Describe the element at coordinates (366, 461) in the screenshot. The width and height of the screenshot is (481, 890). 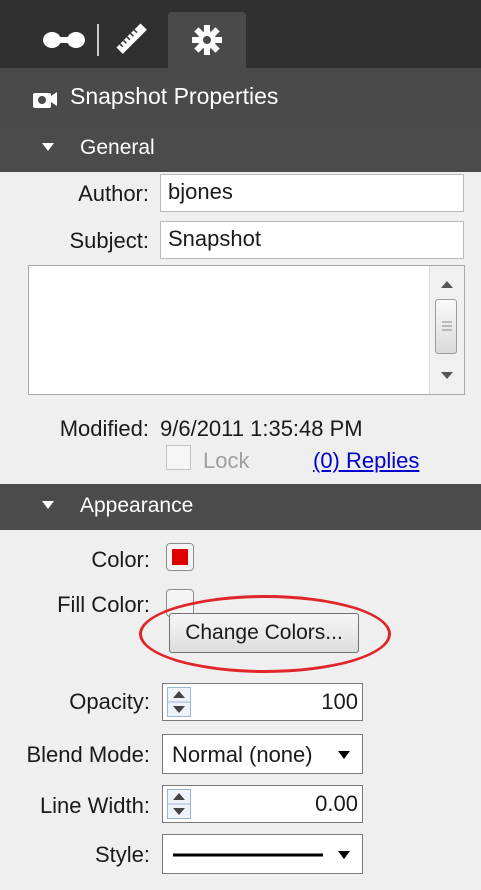
I see `replies-link: (0) Replies` at that location.